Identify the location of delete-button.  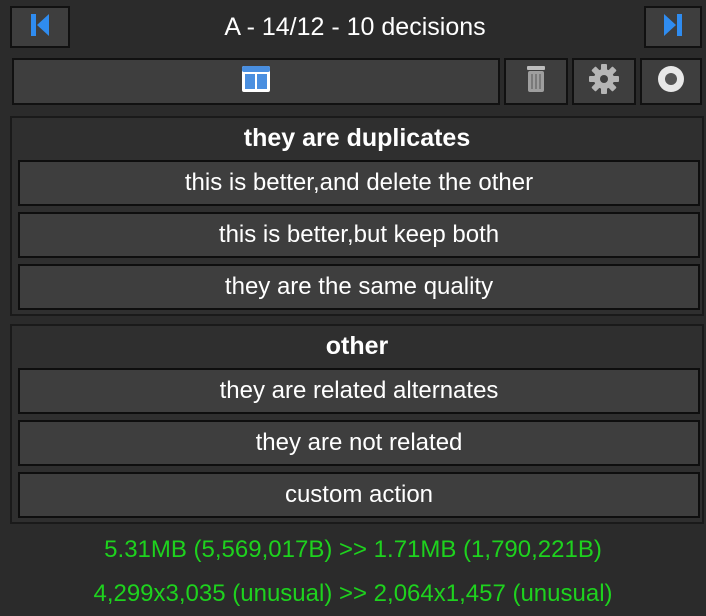
(536, 81).